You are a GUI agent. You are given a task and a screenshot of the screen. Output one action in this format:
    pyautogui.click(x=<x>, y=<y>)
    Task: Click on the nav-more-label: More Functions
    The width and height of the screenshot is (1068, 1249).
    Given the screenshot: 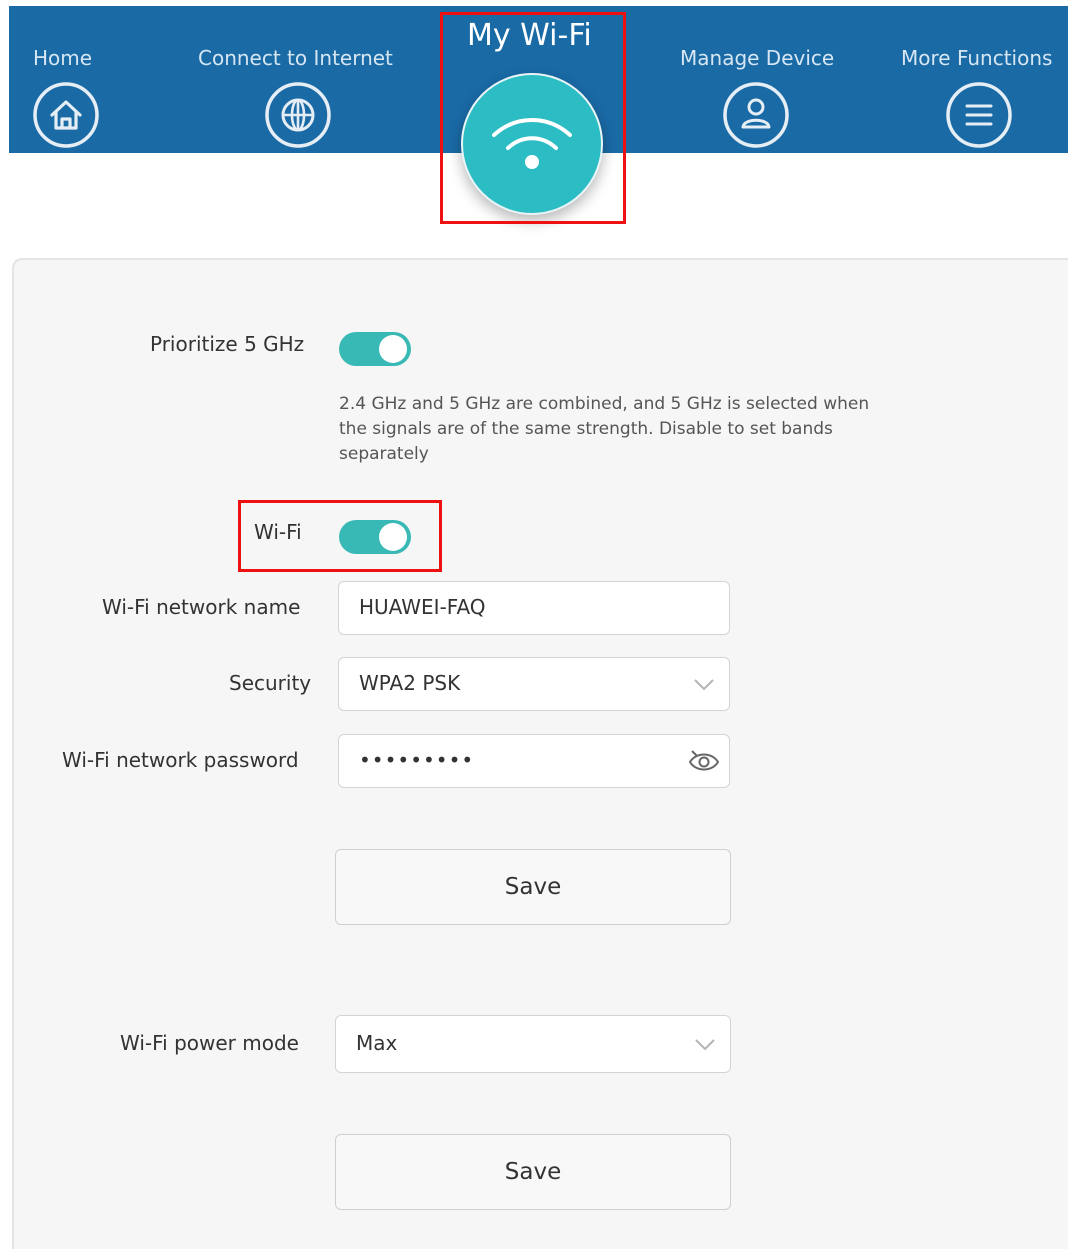 What is the action you would take?
    pyautogui.click(x=977, y=58)
    